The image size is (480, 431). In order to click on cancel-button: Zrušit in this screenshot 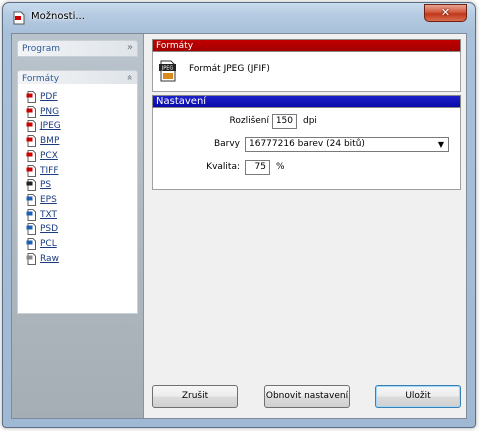, I will do `click(195, 396)`.